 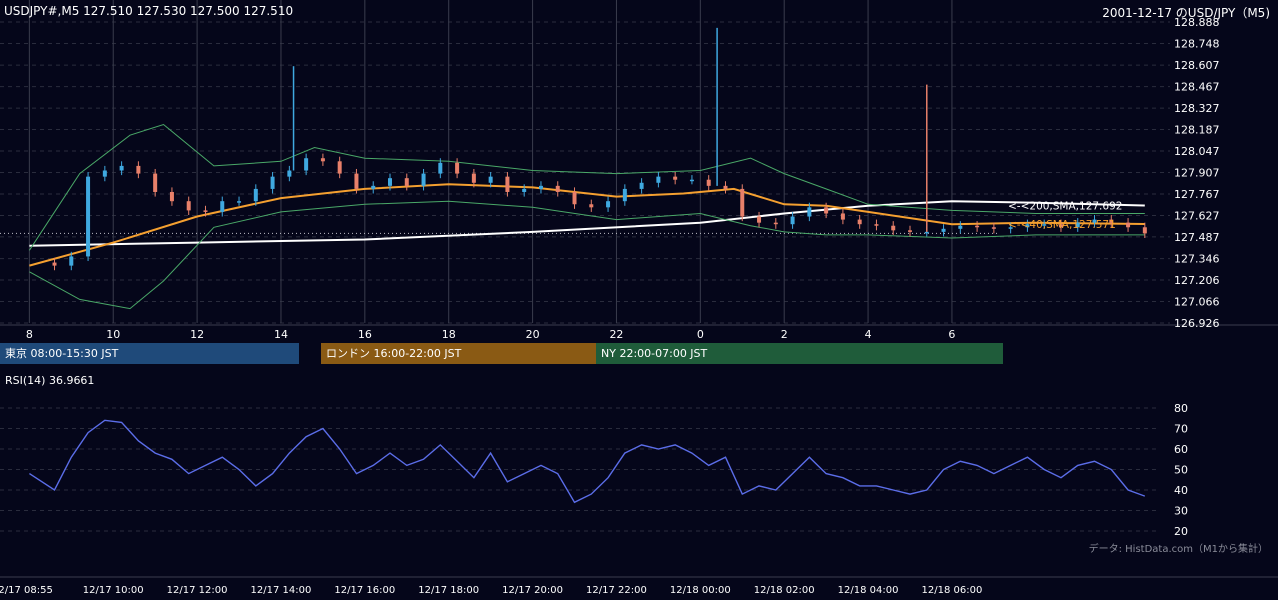 What do you see at coordinates (1197, 151) in the screenshot?
I see `price-tick-label: 128.047` at bounding box center [1197, 151].